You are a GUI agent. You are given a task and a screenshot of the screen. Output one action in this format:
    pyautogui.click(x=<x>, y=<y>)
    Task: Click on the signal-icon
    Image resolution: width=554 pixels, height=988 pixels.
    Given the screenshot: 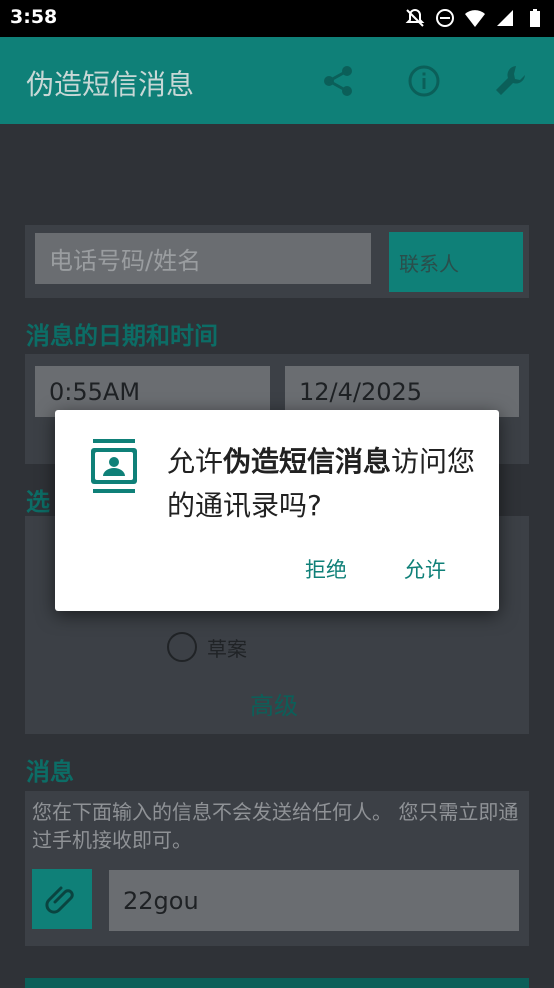 What is the action you would take?
    pyautogui.click(x=505, y=18)
    